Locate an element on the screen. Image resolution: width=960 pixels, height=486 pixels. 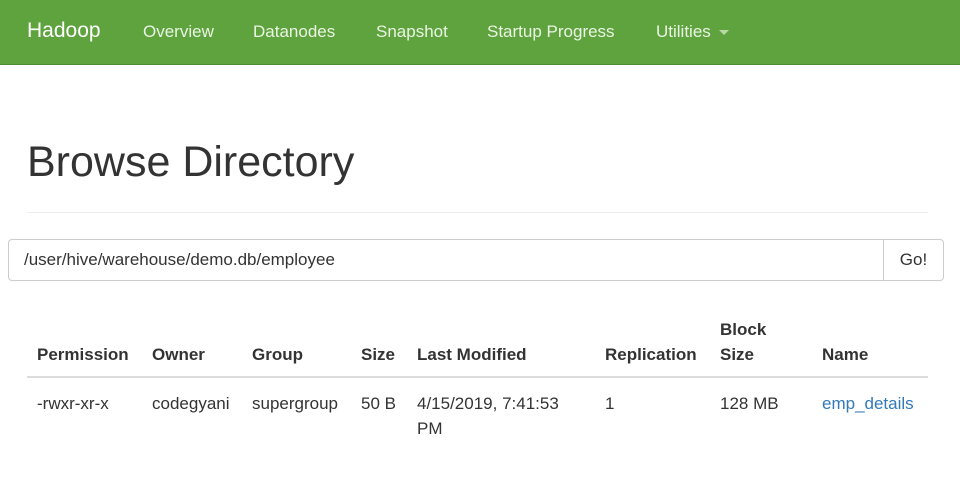
title-divider is located at coordinates (477, 212).